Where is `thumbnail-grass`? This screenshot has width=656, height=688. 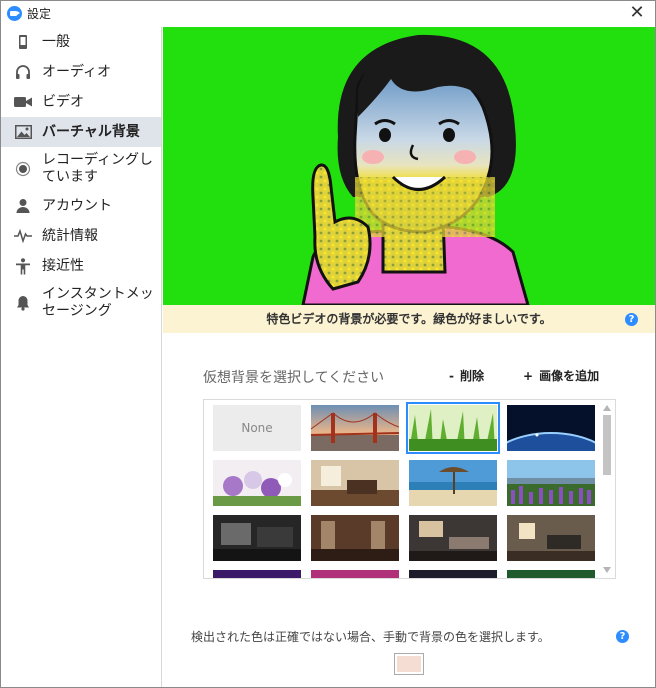 thumbnail-grass is located at coordinates (453, 428).